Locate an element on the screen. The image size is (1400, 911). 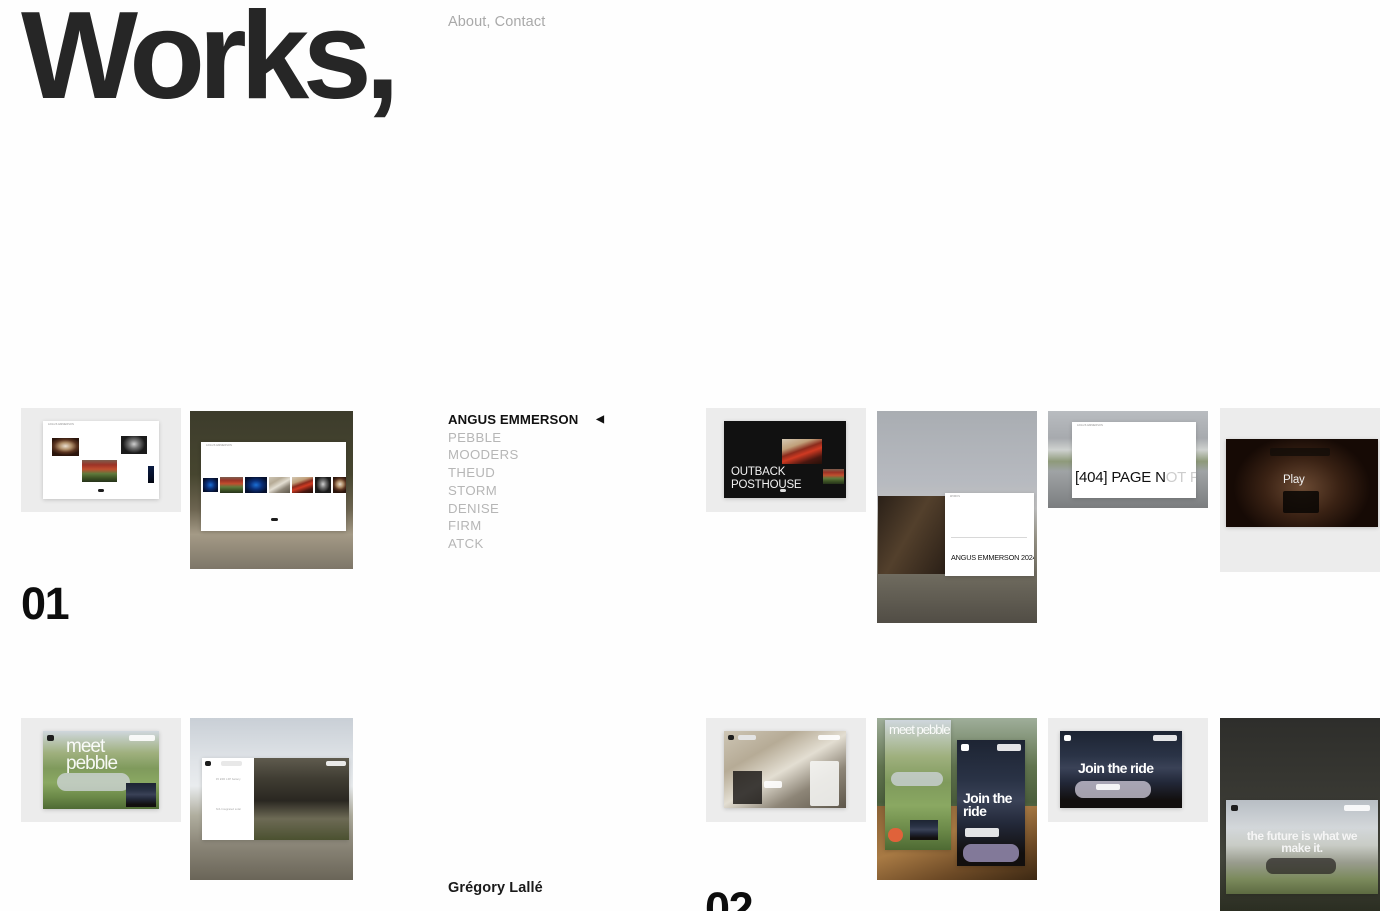
browser-mockup: meet pebble is located at coordinates (101, 770).